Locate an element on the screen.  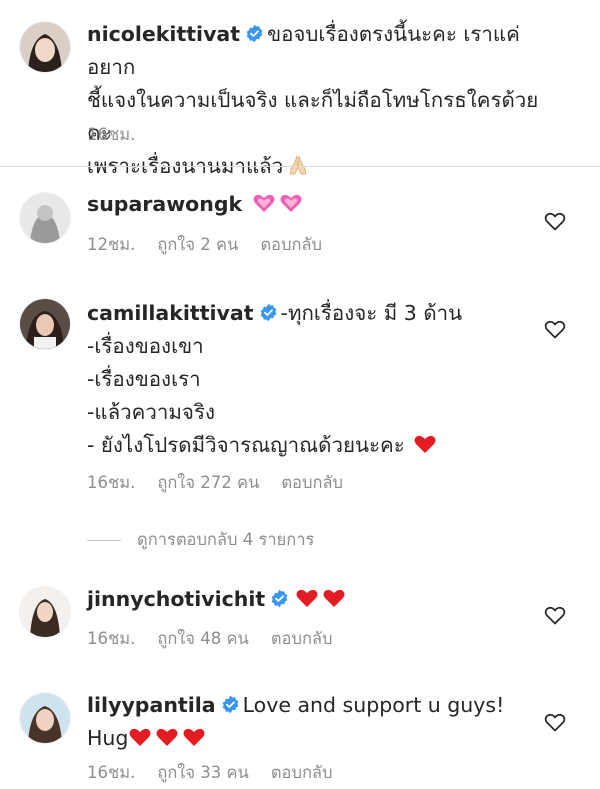
folded-hands-emoji is located at coordinates (298, 165).